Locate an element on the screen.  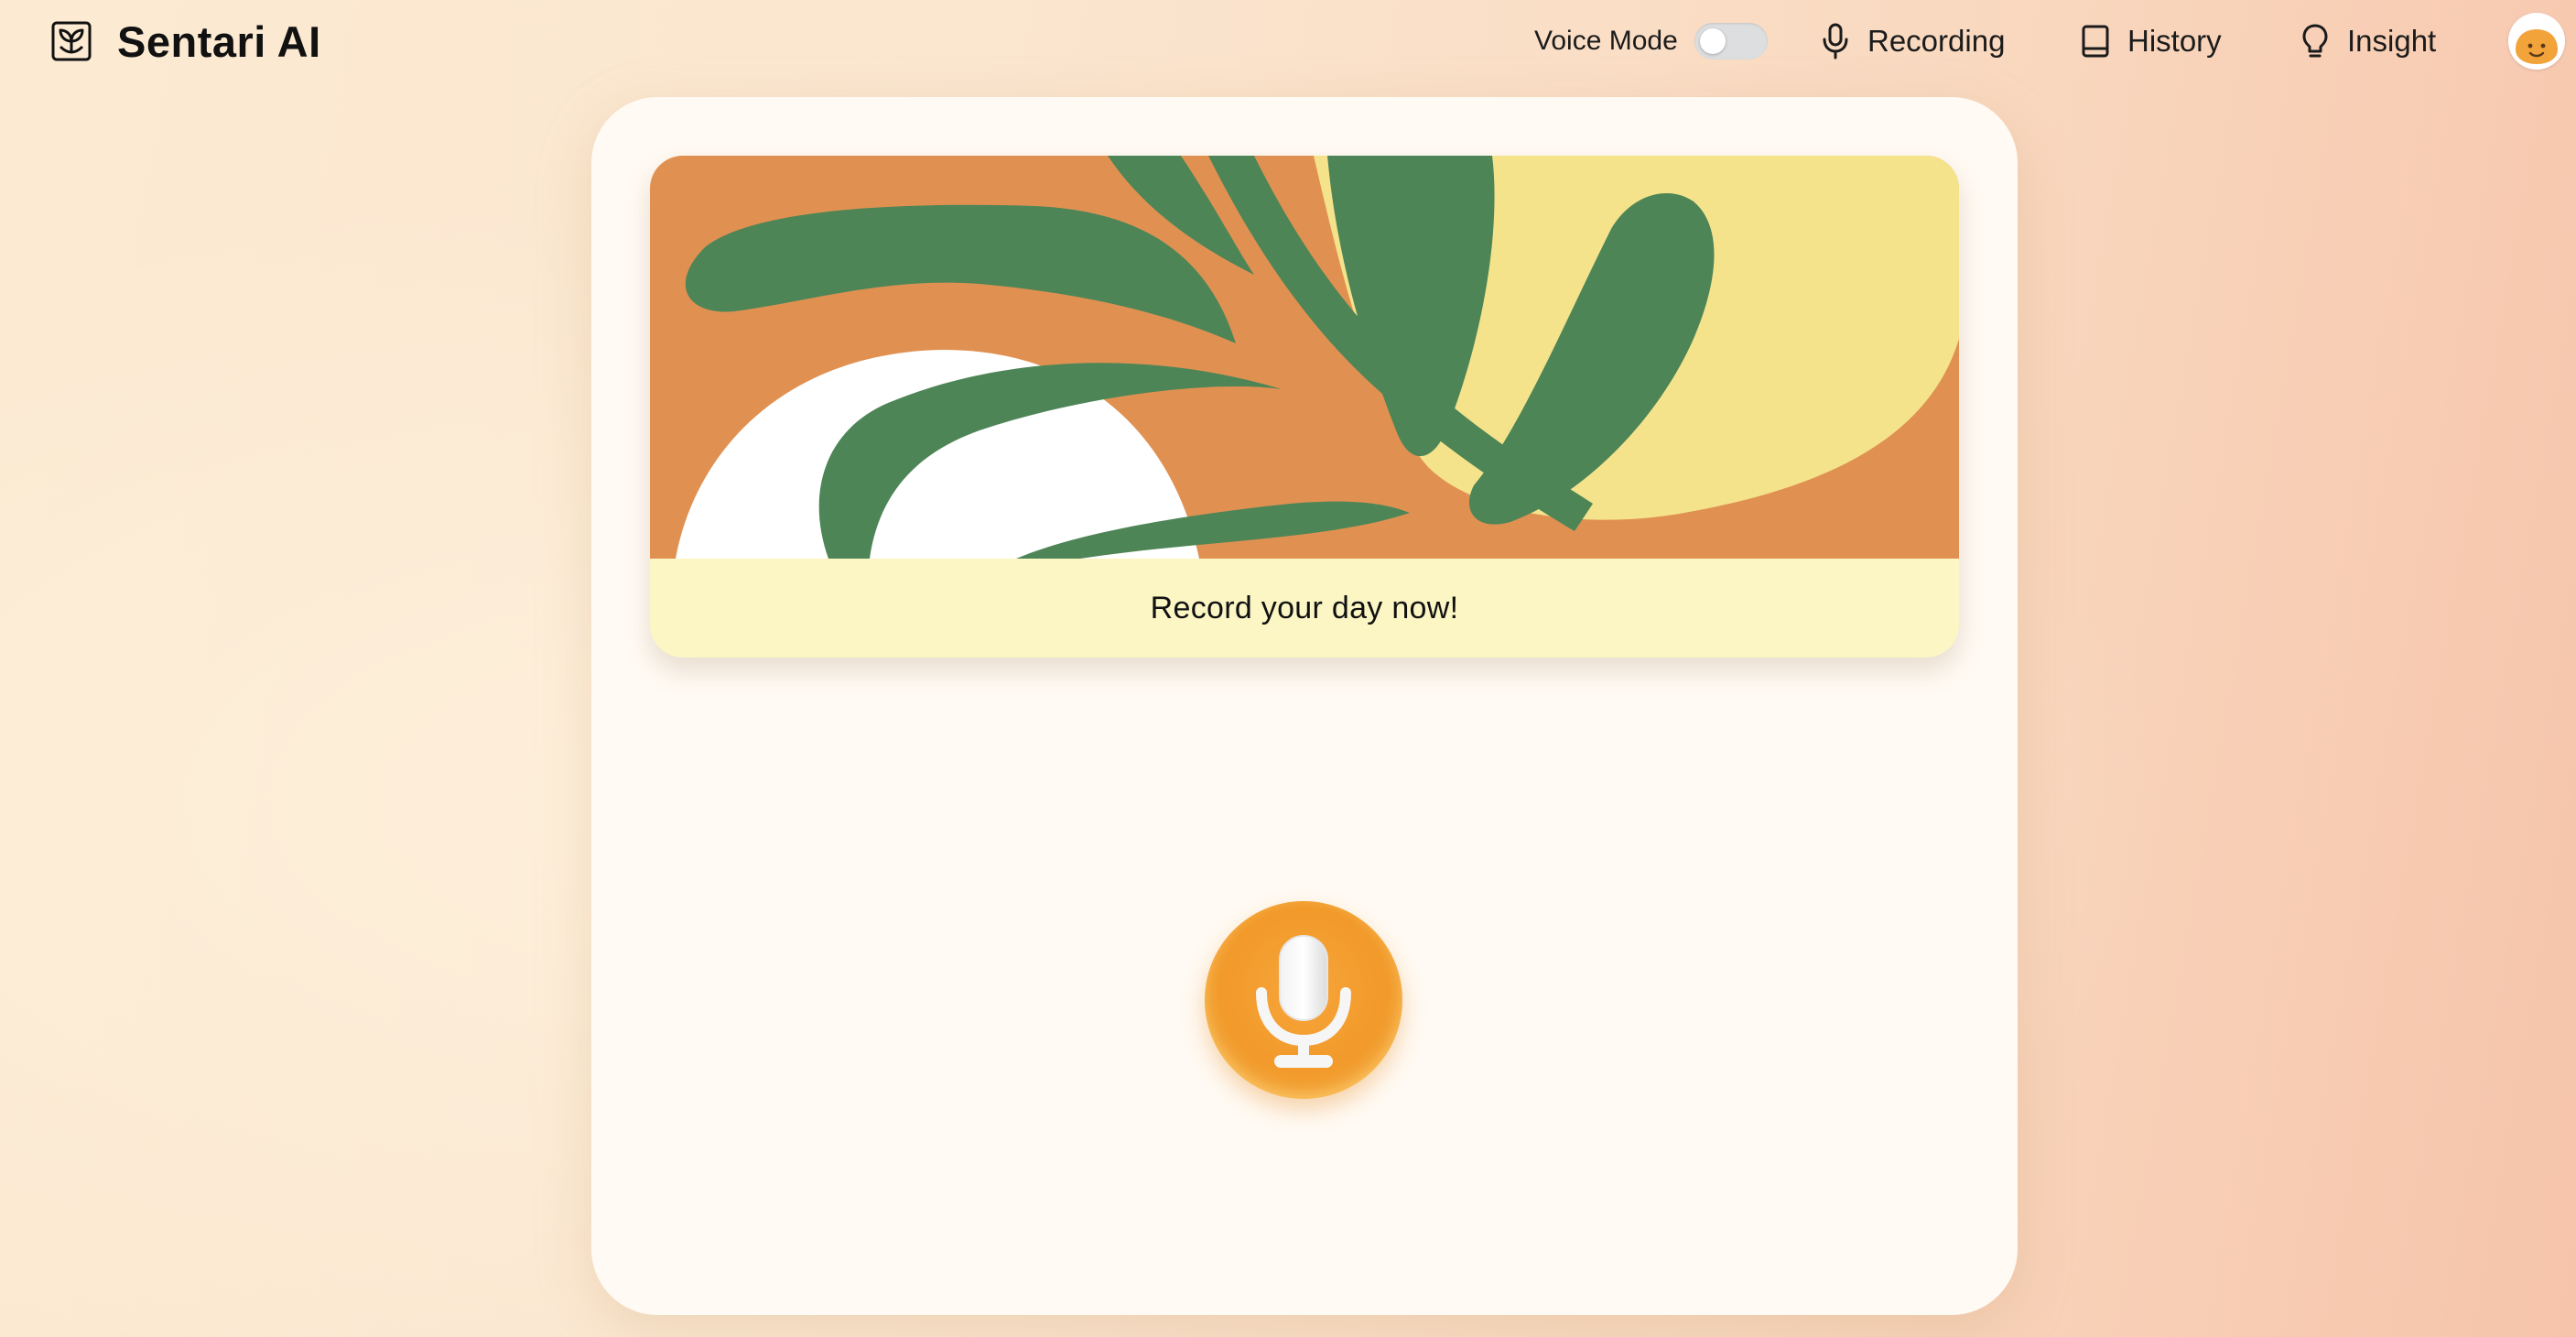
nav-insight-label: Insight is located at coordinates (2392, 41).